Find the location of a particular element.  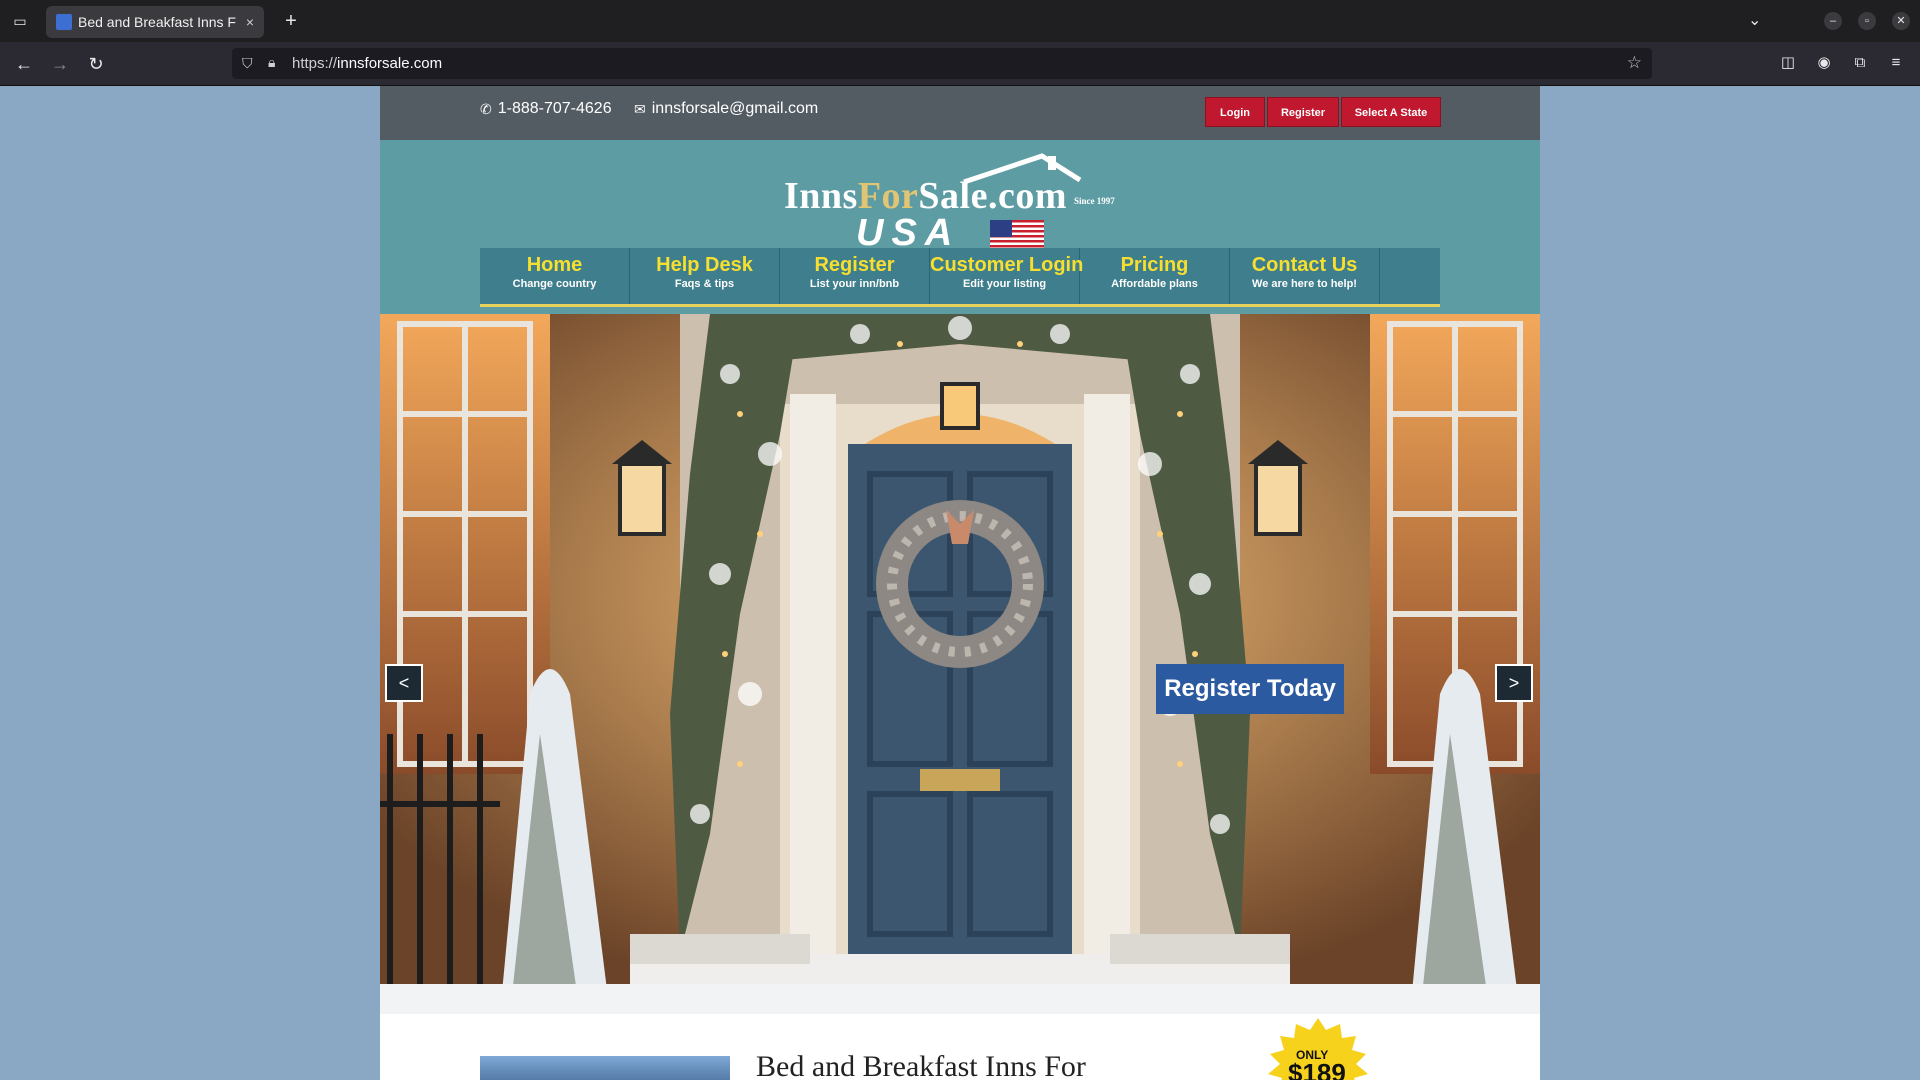

tracking-shield-icon: ⛉ is located at coordinates (247, 63).